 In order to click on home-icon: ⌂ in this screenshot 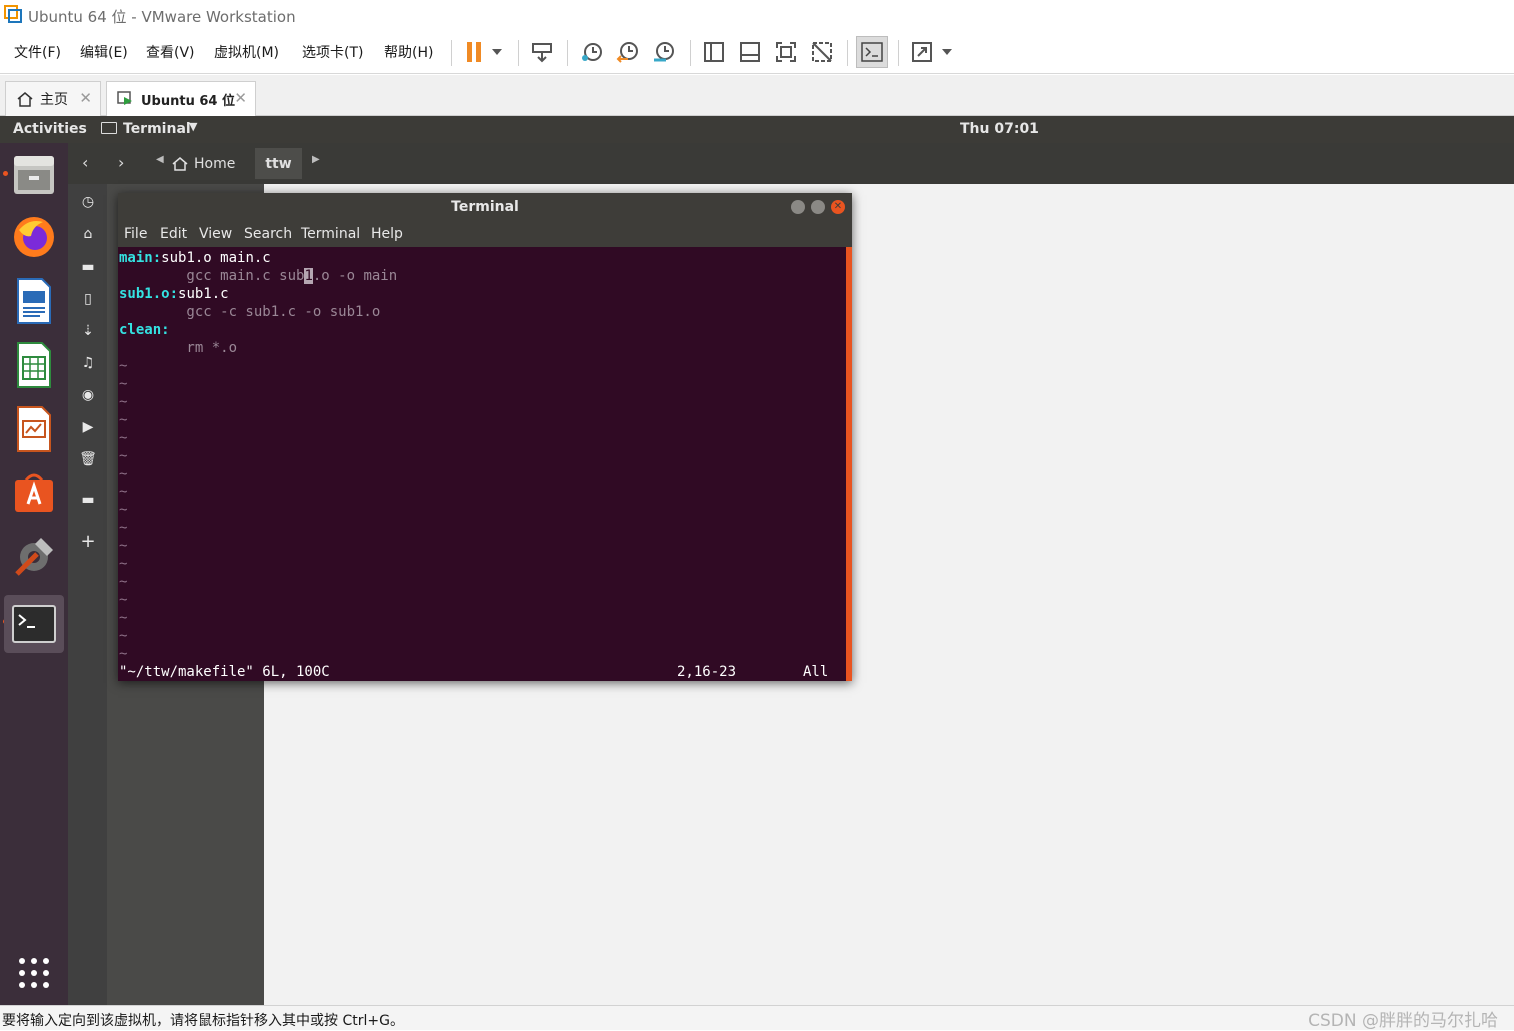, I will do `click(88, 234)`.